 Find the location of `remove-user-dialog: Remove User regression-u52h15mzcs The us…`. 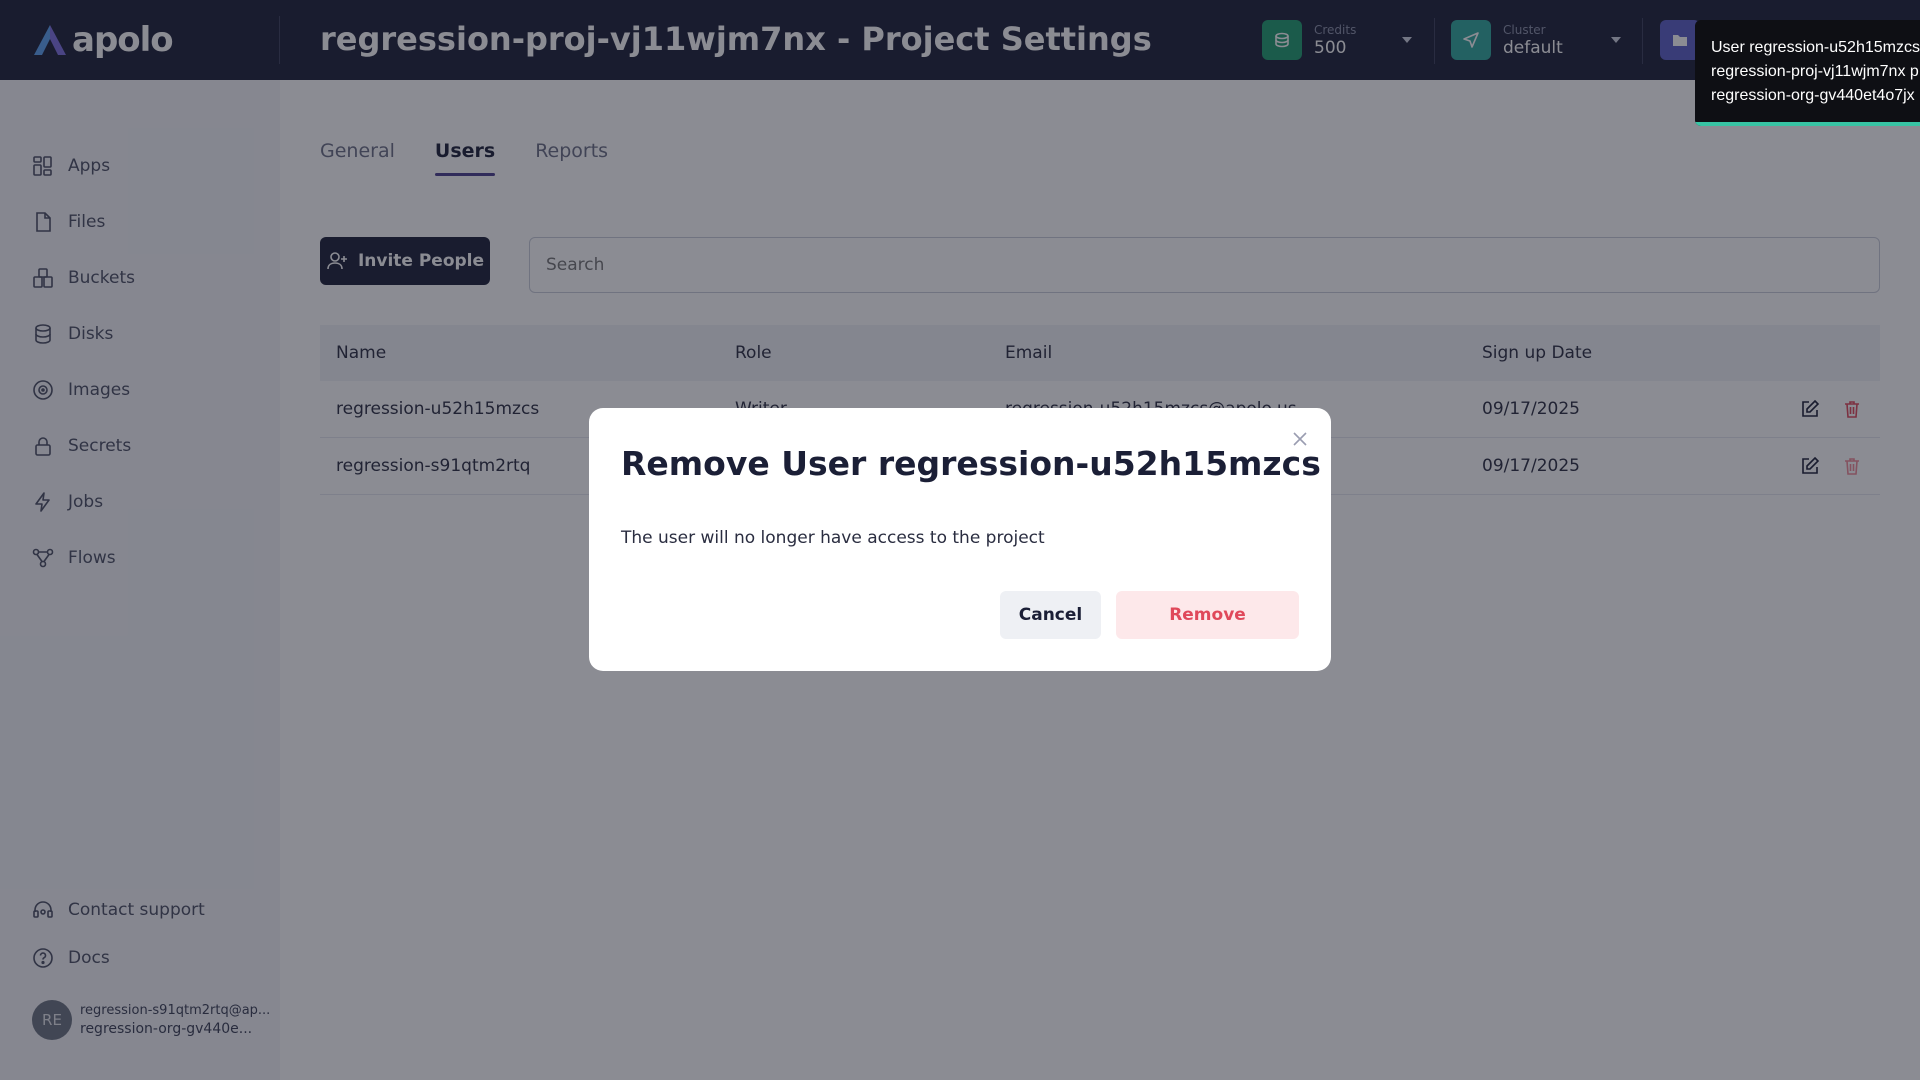

remove-user-dialog: Remove User regression-u52h15mzcs The us… is located at coordinates (960, 539).